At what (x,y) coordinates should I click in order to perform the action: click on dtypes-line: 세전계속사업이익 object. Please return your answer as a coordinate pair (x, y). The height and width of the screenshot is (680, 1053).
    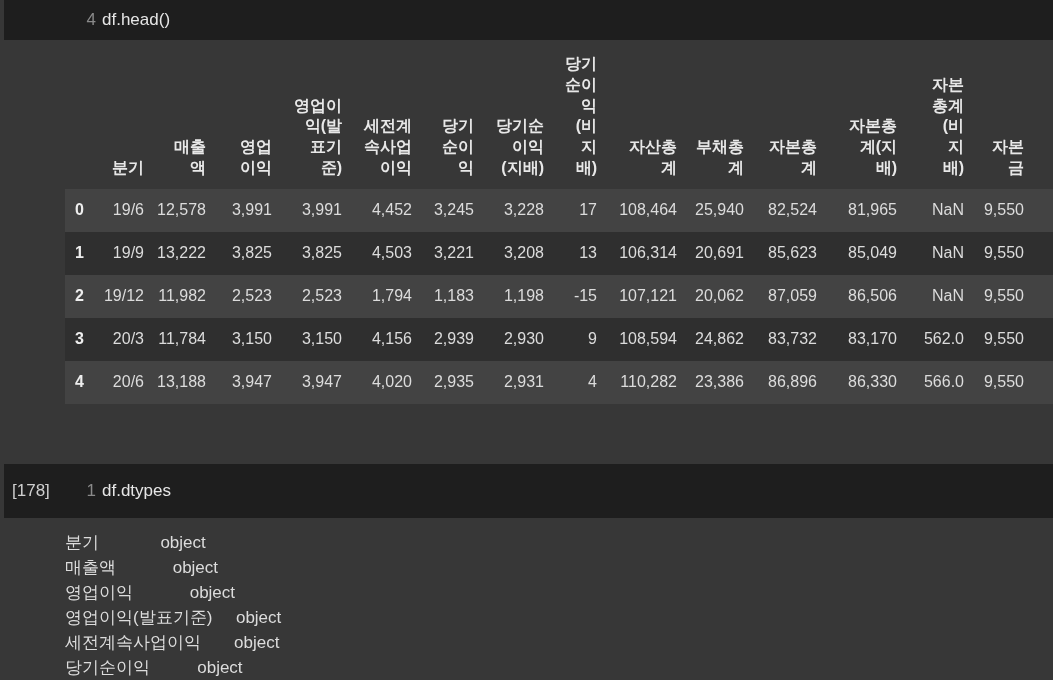
    Looking at the image, I should click on (172, 643).